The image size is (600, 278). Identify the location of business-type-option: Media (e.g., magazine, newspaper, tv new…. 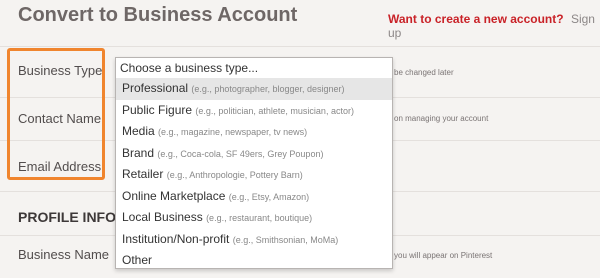
(254, 132).